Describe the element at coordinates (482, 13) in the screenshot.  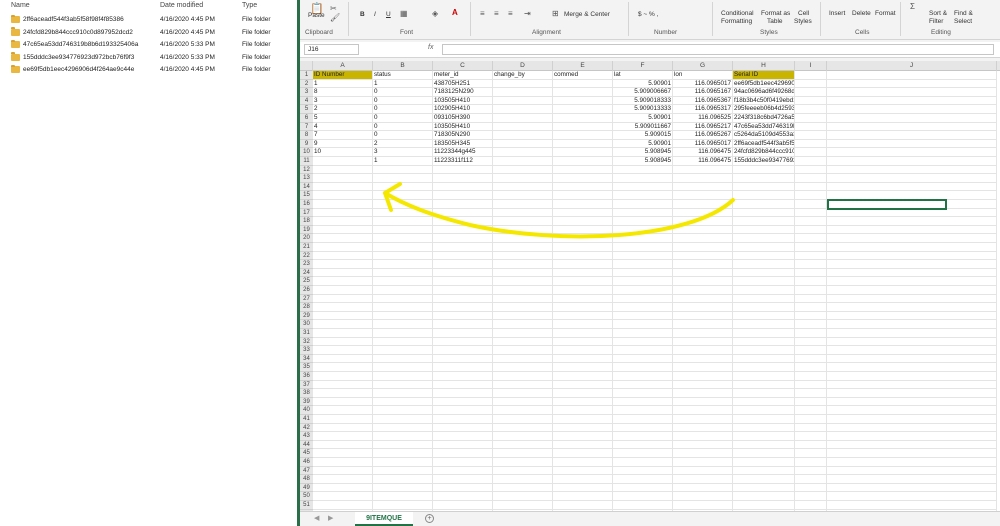
I see `align-left-icon: ≡` at that location.